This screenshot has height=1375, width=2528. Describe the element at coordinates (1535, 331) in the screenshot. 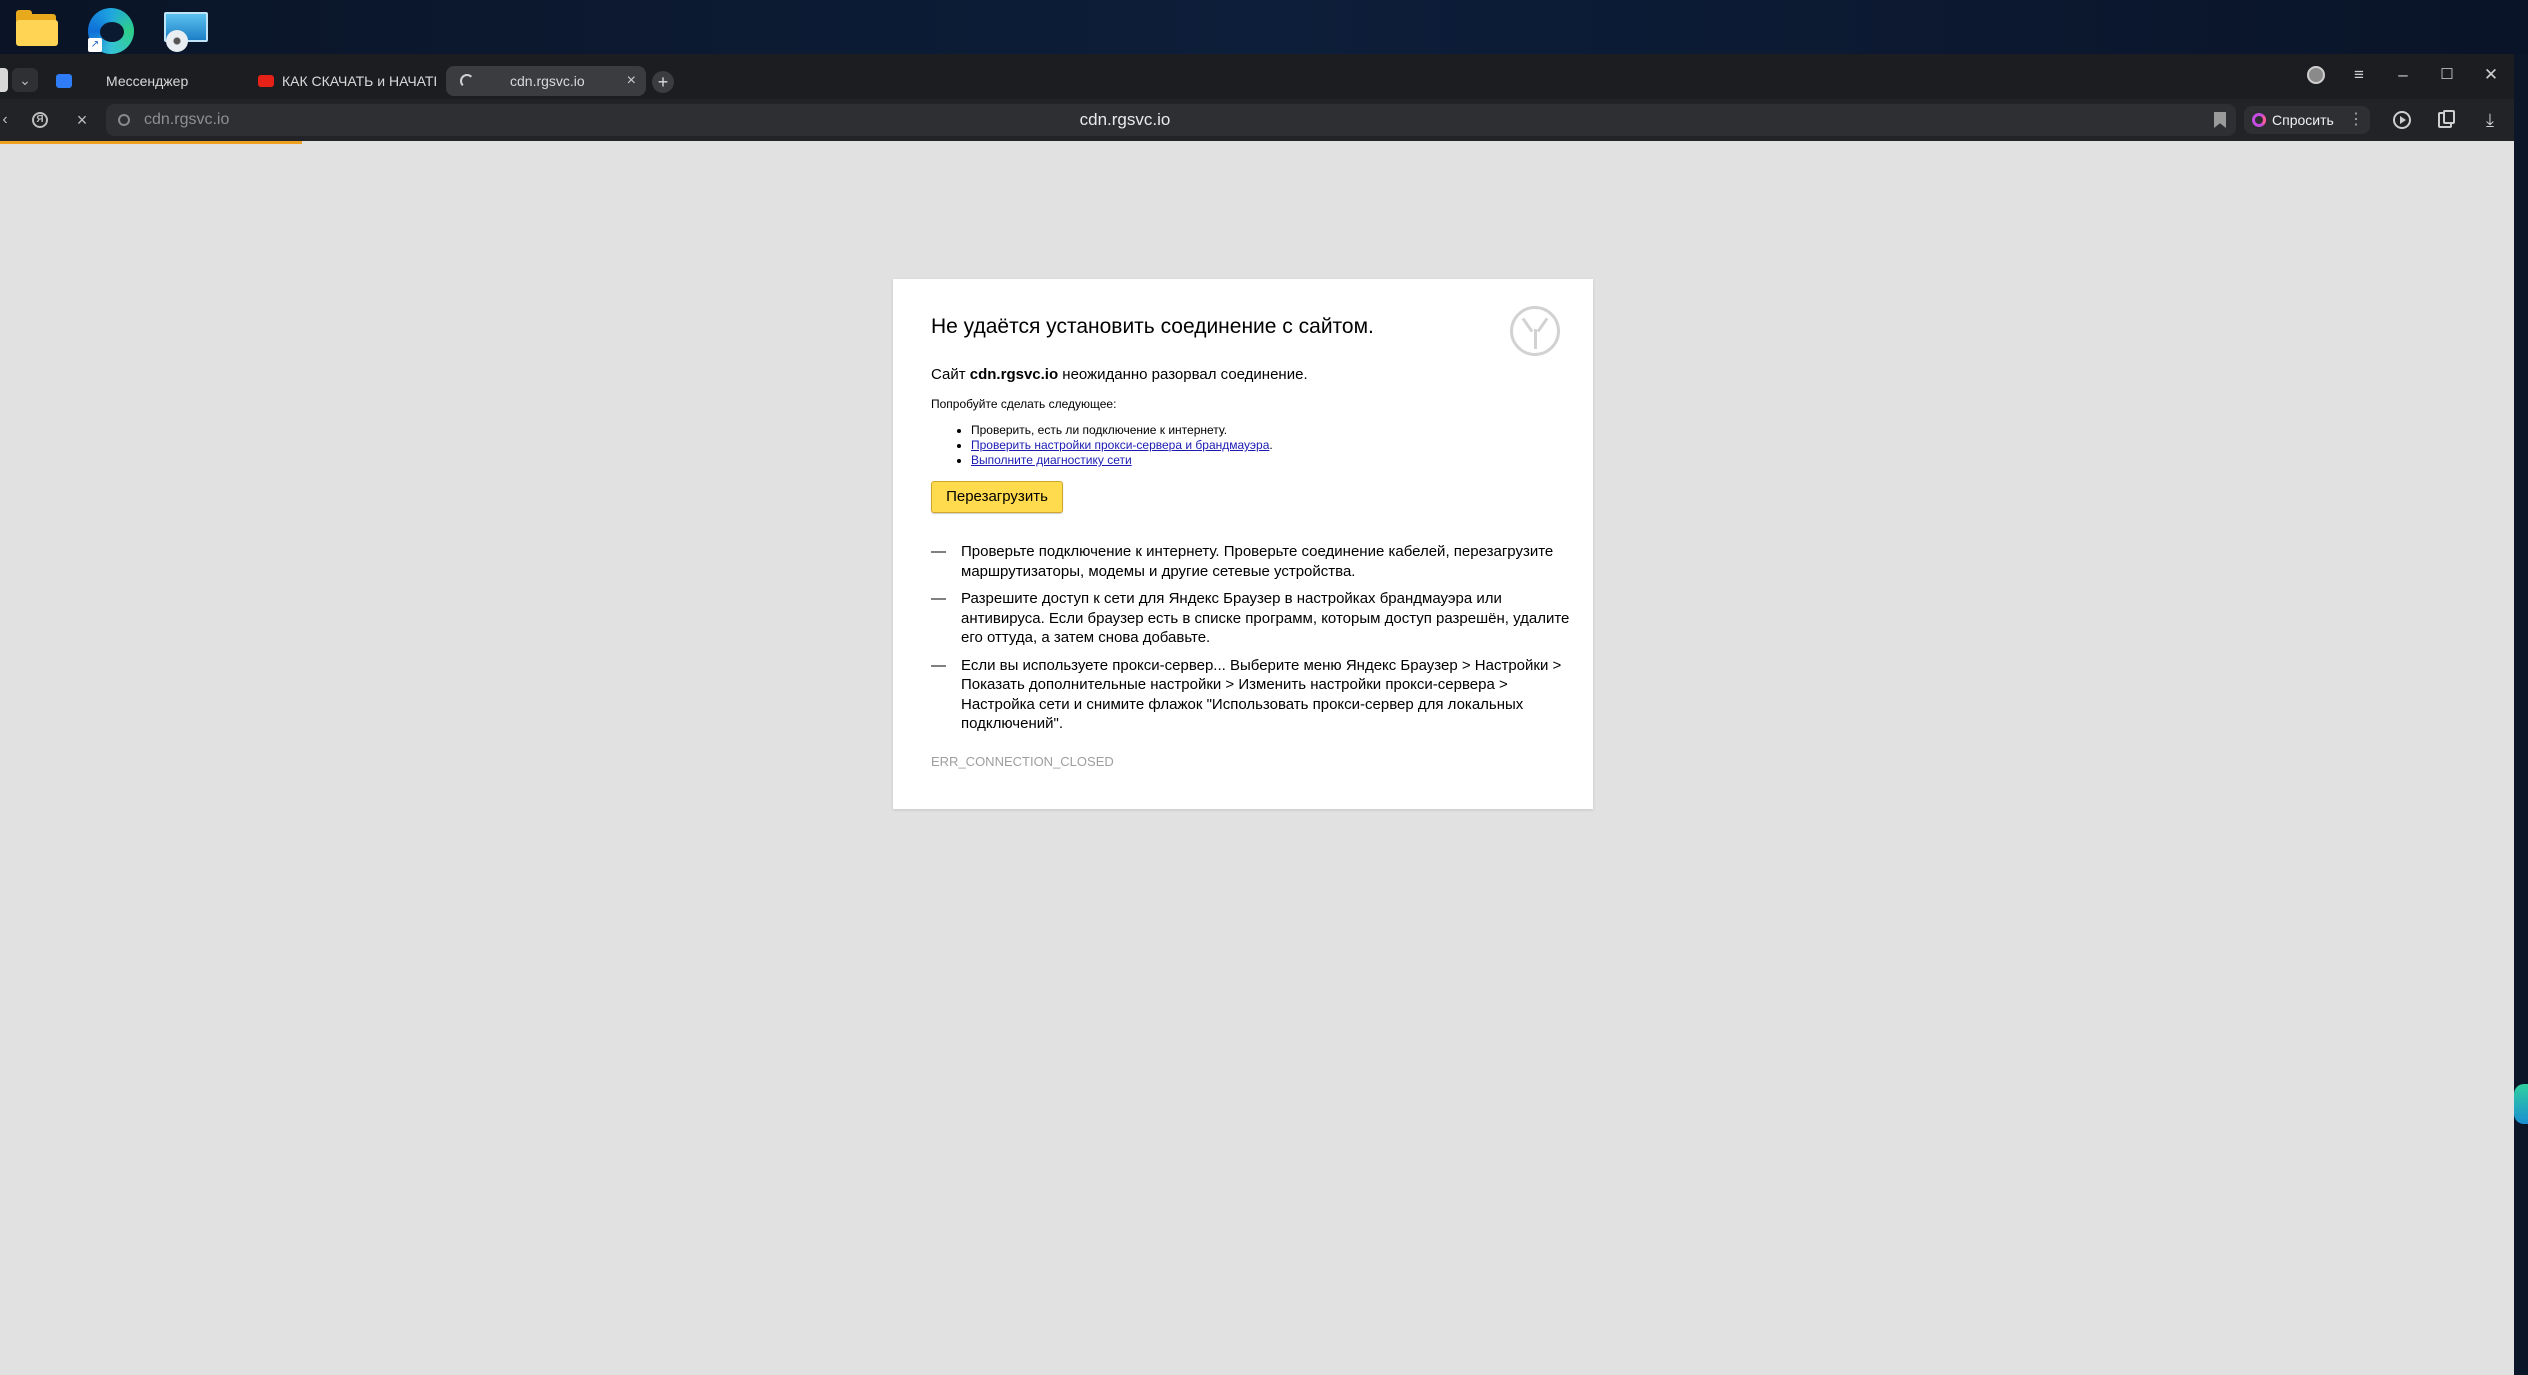

I see `yandex-logo-icon` at that location.